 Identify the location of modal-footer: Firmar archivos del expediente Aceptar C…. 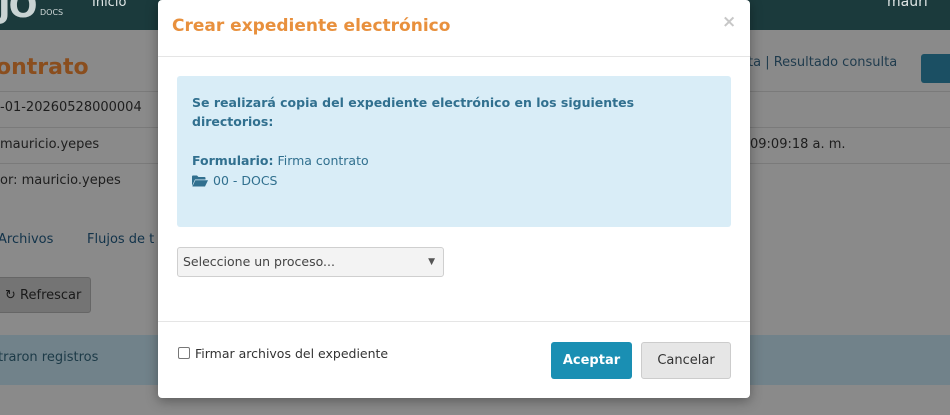
(454, 360).